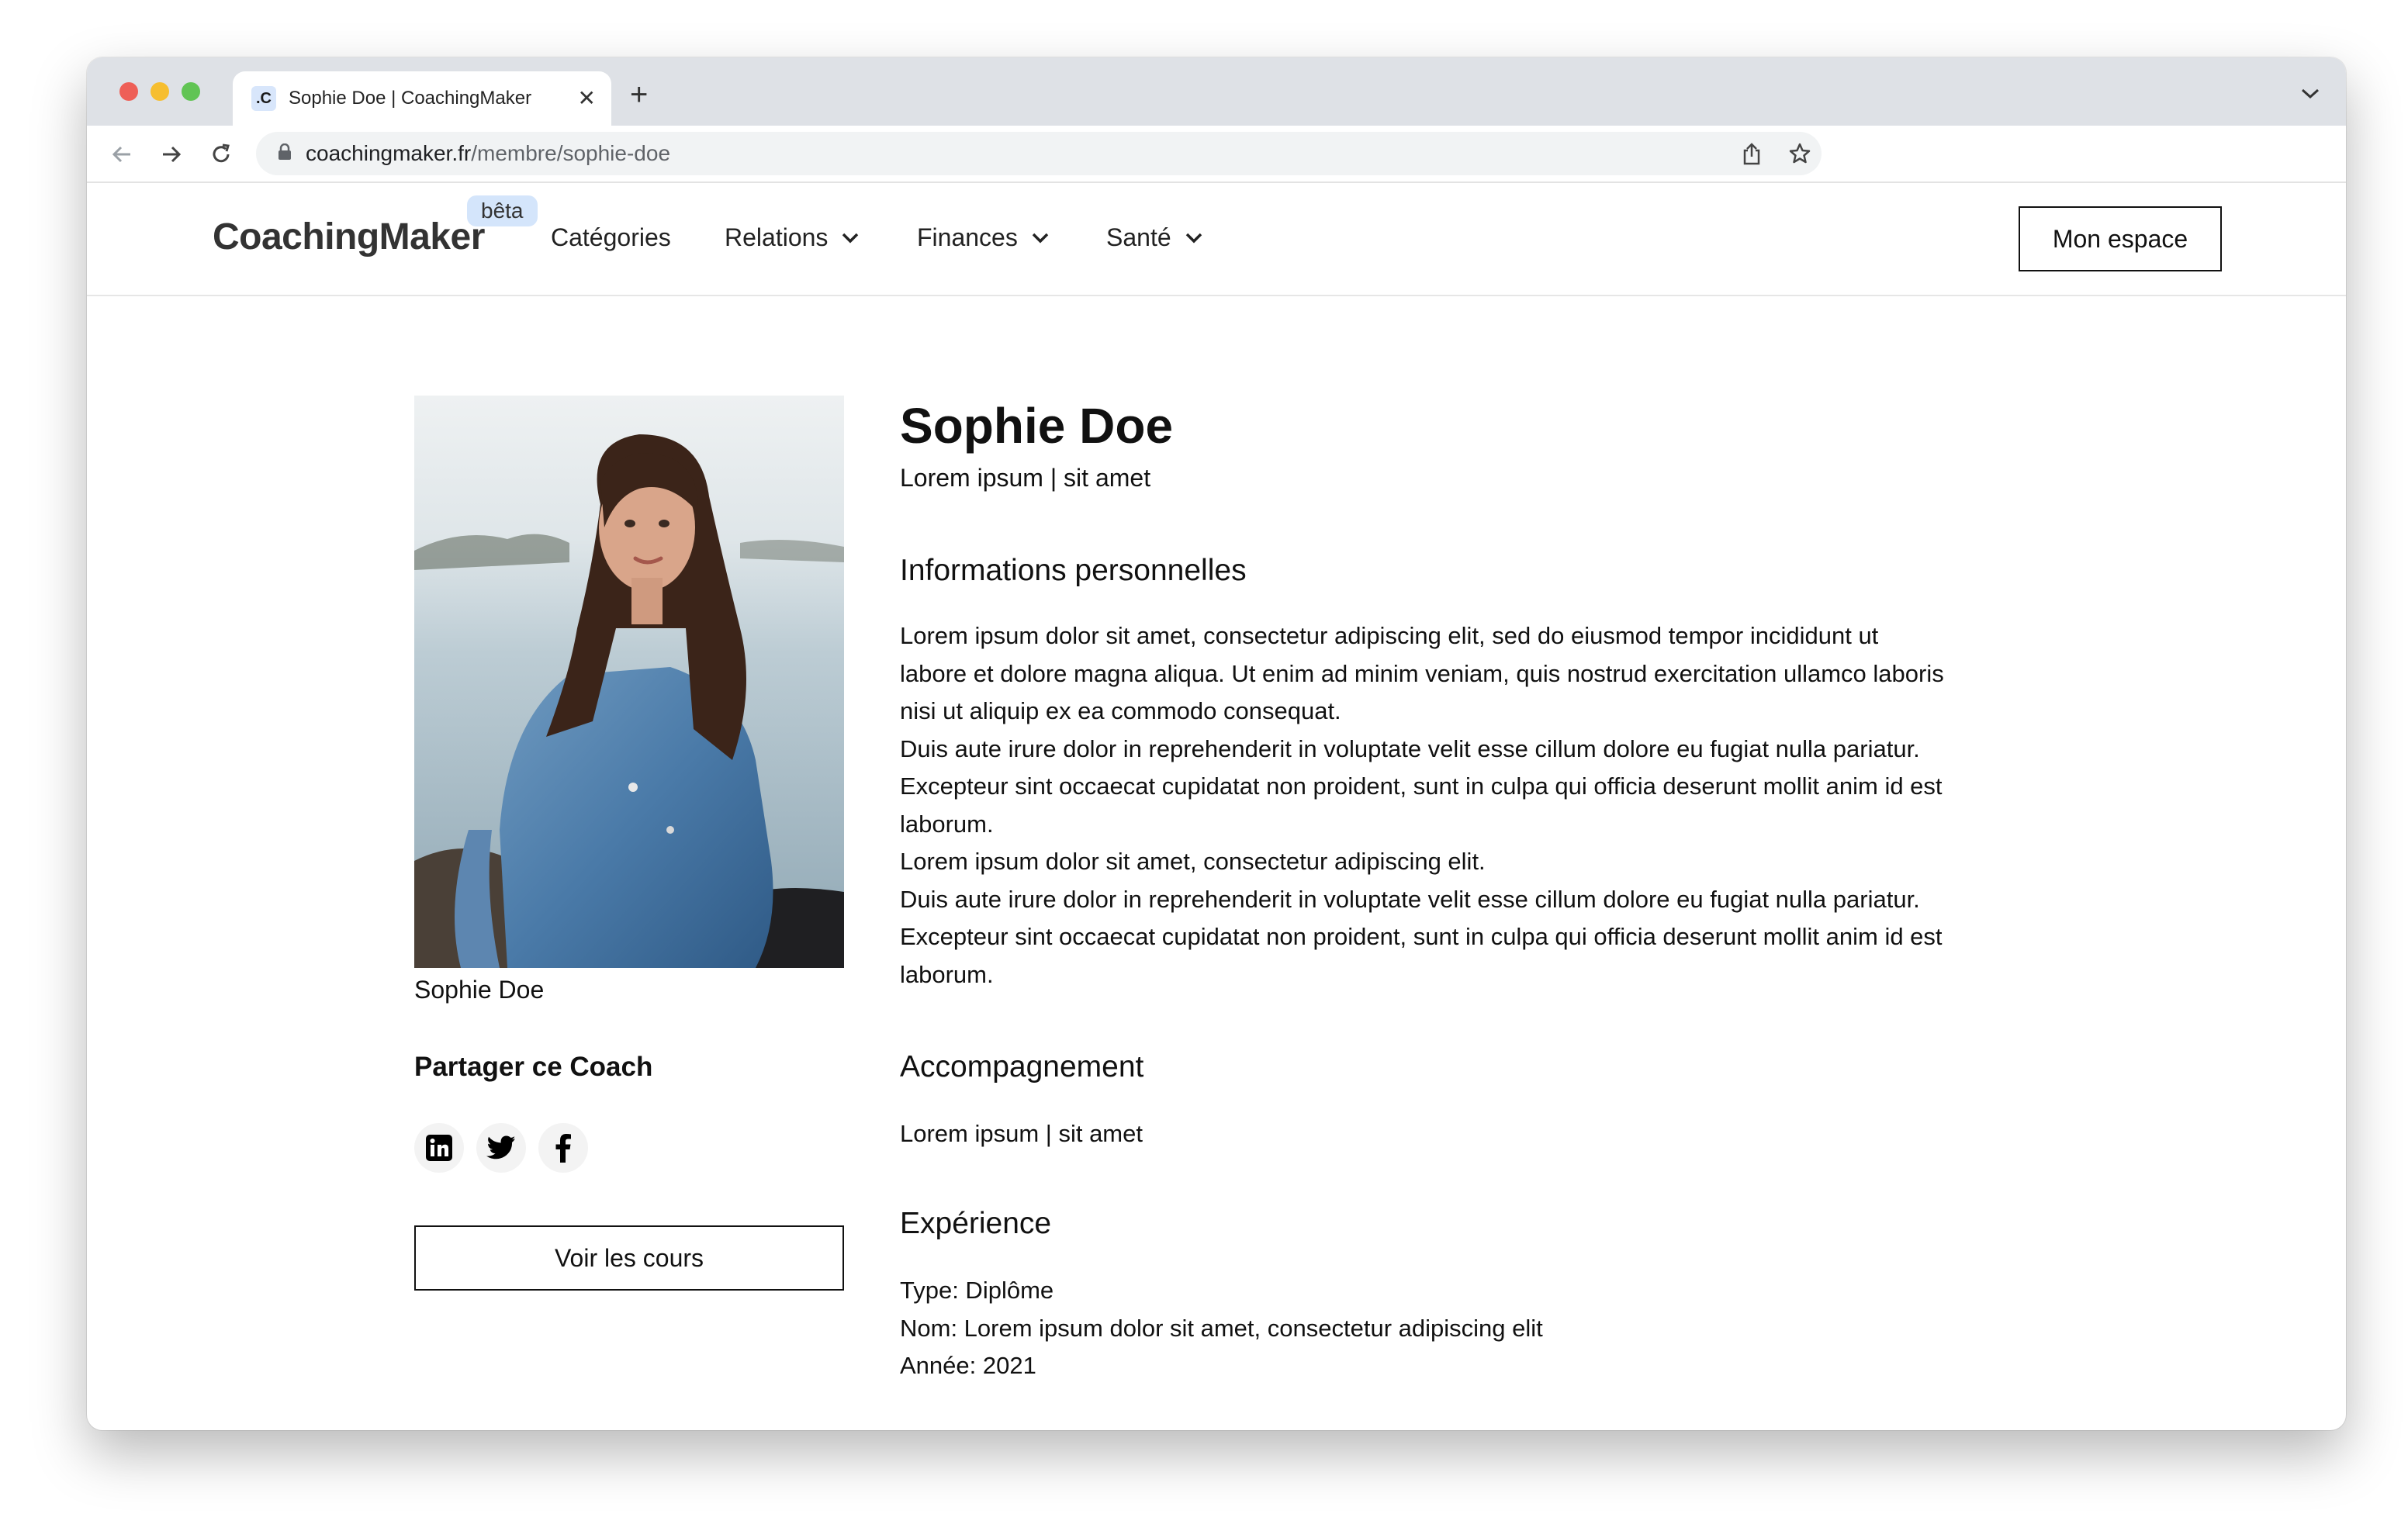 The height and width of the screenshot is (1531, 2408). I want to click on browser-toolbar: coachingmaker.fr/membre/sophie-doe, so click(1216, 154).